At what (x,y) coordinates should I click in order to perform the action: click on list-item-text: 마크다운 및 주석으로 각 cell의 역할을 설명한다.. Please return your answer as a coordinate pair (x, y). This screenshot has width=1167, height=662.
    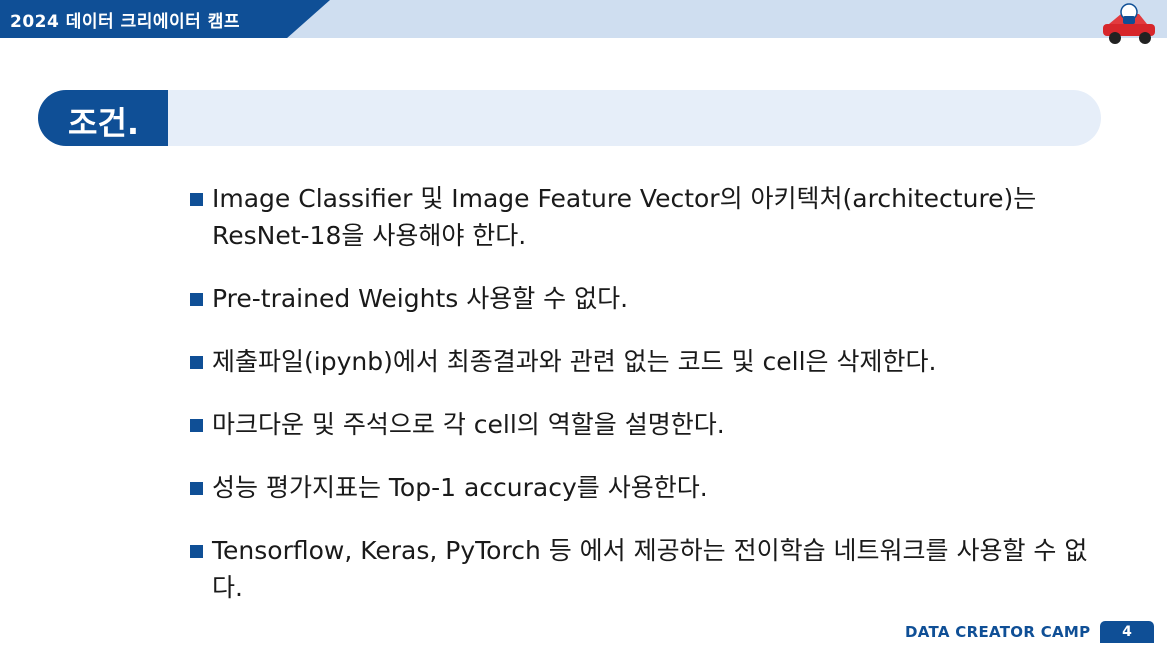
    Looking at the image, I should click on (468, 424).